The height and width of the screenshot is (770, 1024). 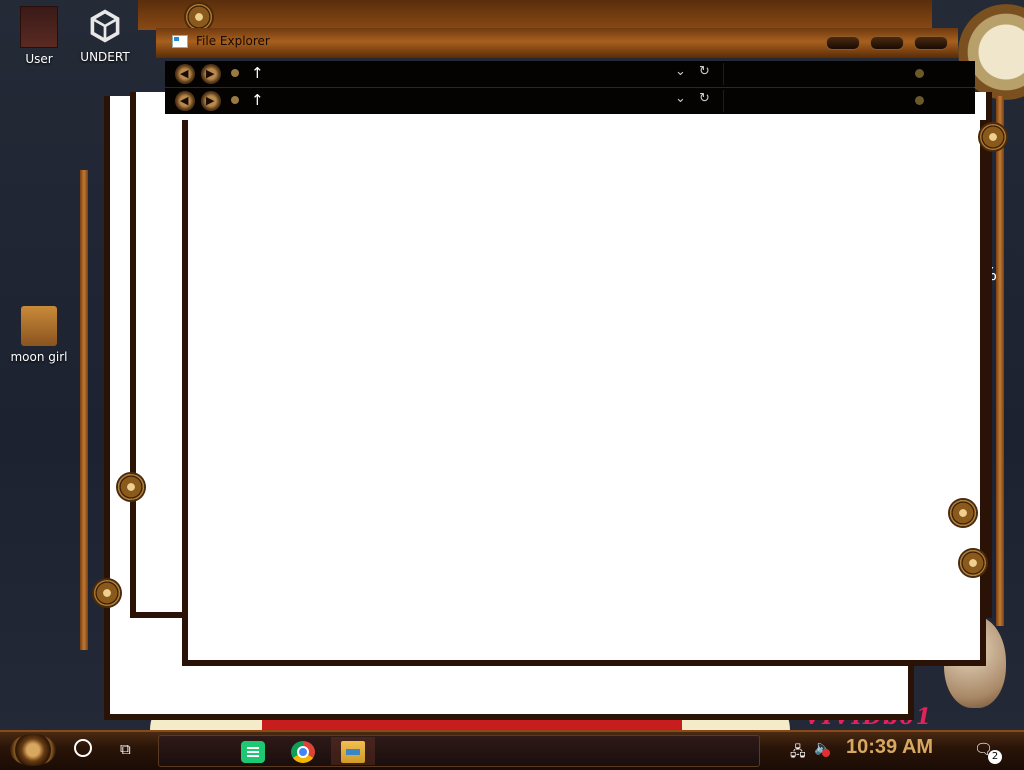 I want to click on file-explorer-icon, so click(x=180, y=41).